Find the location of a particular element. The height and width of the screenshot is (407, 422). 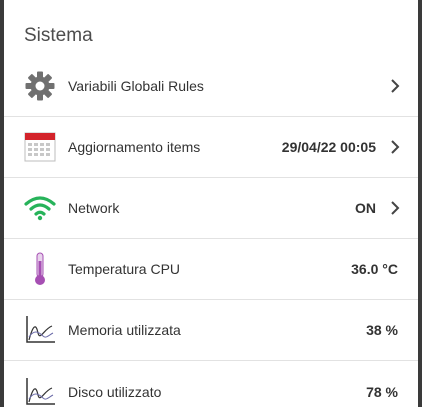

row-disk-usage: Disco utilizzato 78 % is located at coordinates (211, 384).